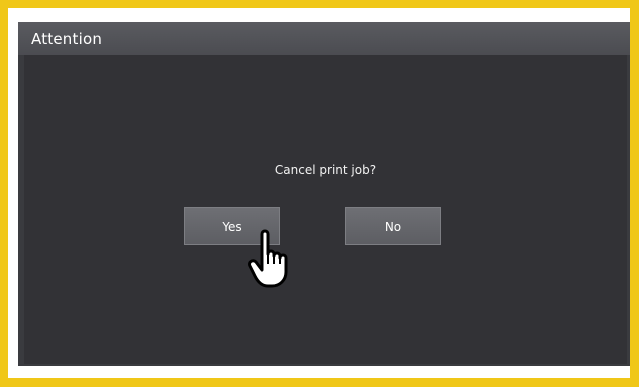 This screenshot has height=387, width=639. Describe the element at coordinates (393, 226) in the screenshot. I see `no-button: No` at that location.